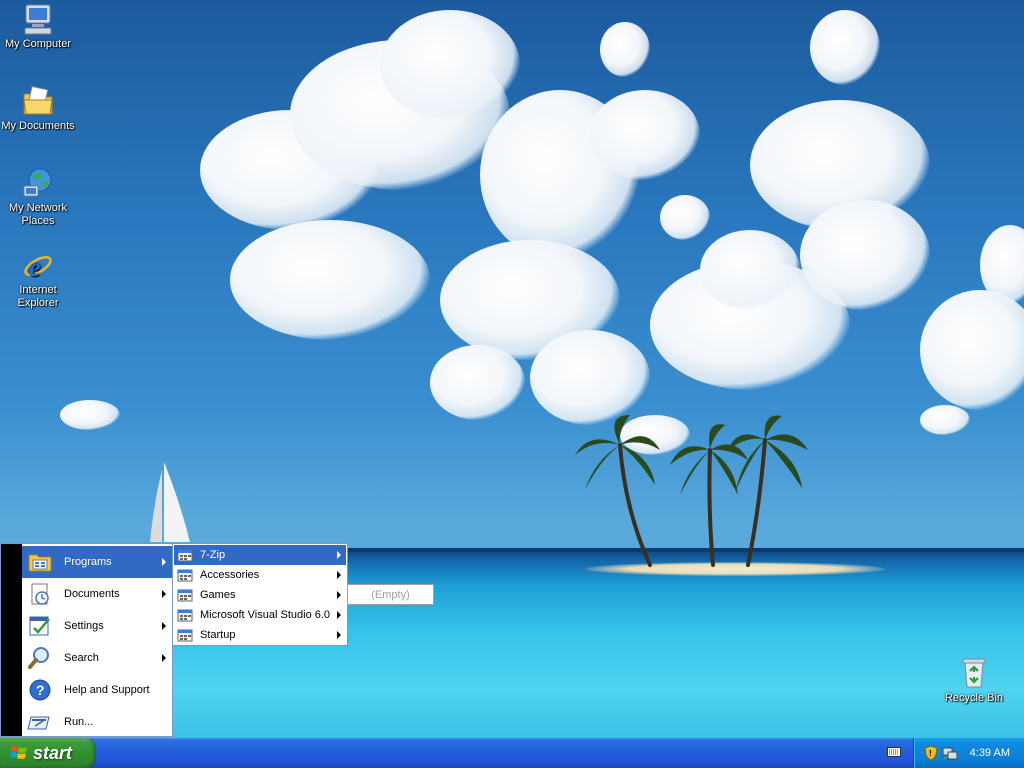 This screenshot has height=768, width=1024. Describe the element at coordinates (40, 594) in the screenshot. I see `documents-icon` at that location.